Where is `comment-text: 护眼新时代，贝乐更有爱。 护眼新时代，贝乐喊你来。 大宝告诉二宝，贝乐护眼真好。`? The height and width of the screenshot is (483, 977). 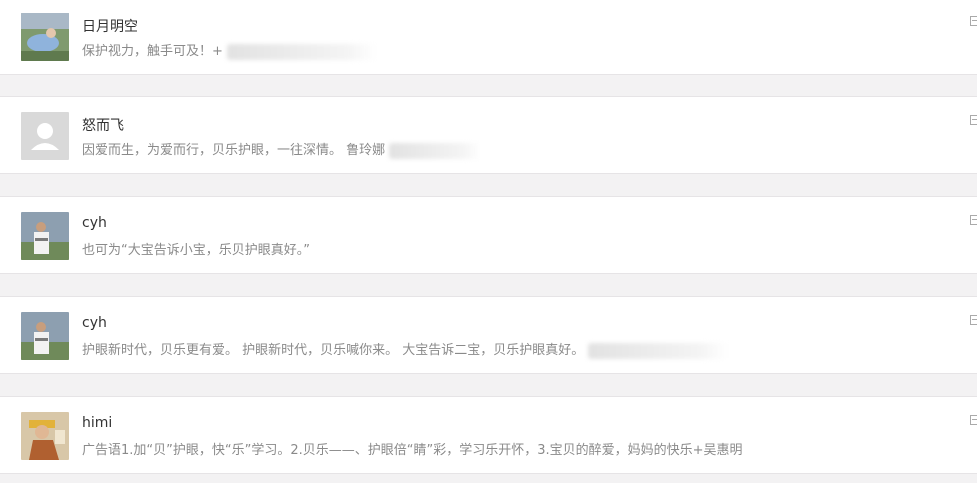 comment-text: 护眼新时代，贝乐更有爱。 护眼新时代，贝乐喊你来。 大宝告诉二宝，贝乐护眼真好。 is located at coordinates (405, 349).